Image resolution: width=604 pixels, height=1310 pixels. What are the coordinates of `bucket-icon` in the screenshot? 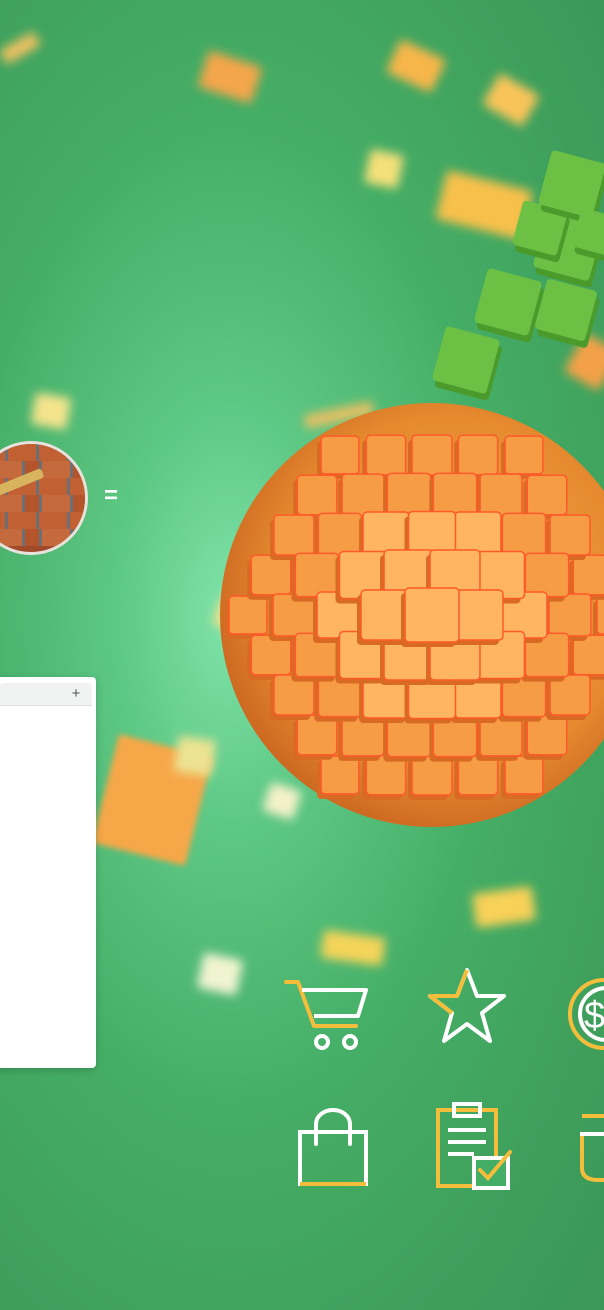 It's located at (591, 1148).